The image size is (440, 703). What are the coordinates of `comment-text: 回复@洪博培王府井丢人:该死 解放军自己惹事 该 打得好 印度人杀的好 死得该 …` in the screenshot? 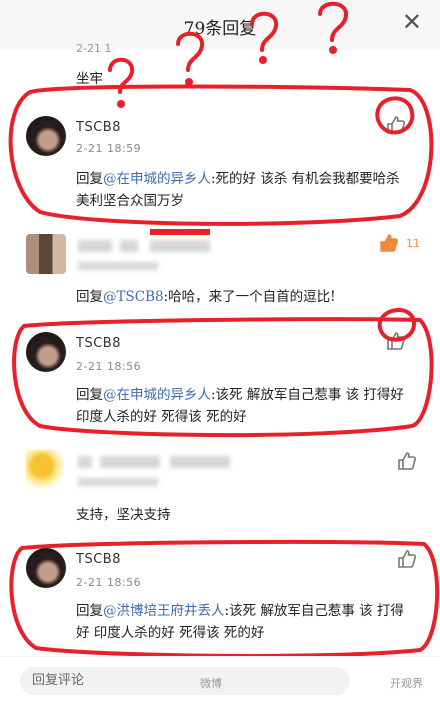 It's located at (246, 622).